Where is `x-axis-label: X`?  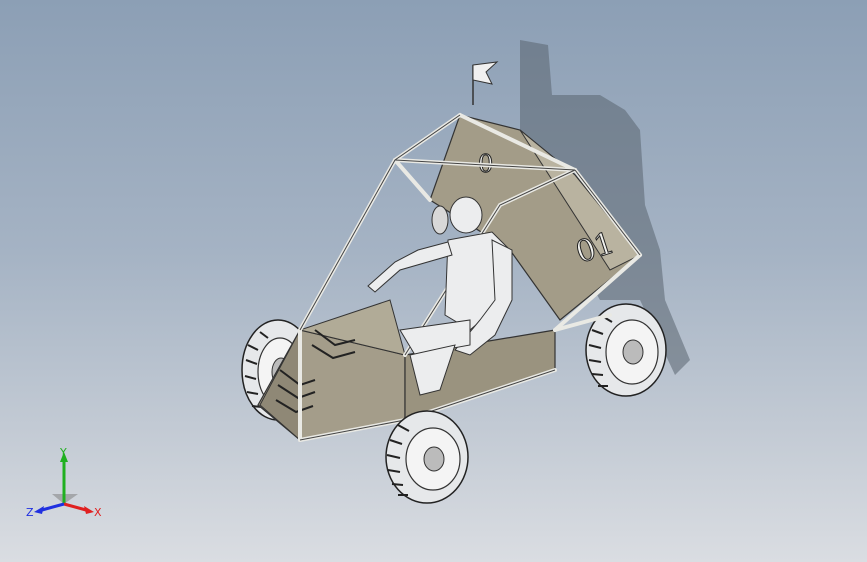 x-axis-label: X is located at coordinates (98, 512).